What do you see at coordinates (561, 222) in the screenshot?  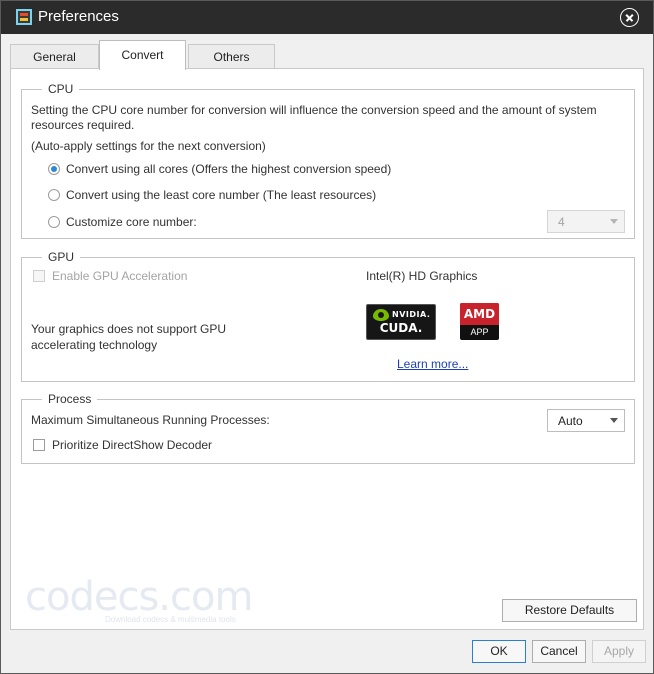 I see `core-number-value: 4` at bounding box center [561, 222].